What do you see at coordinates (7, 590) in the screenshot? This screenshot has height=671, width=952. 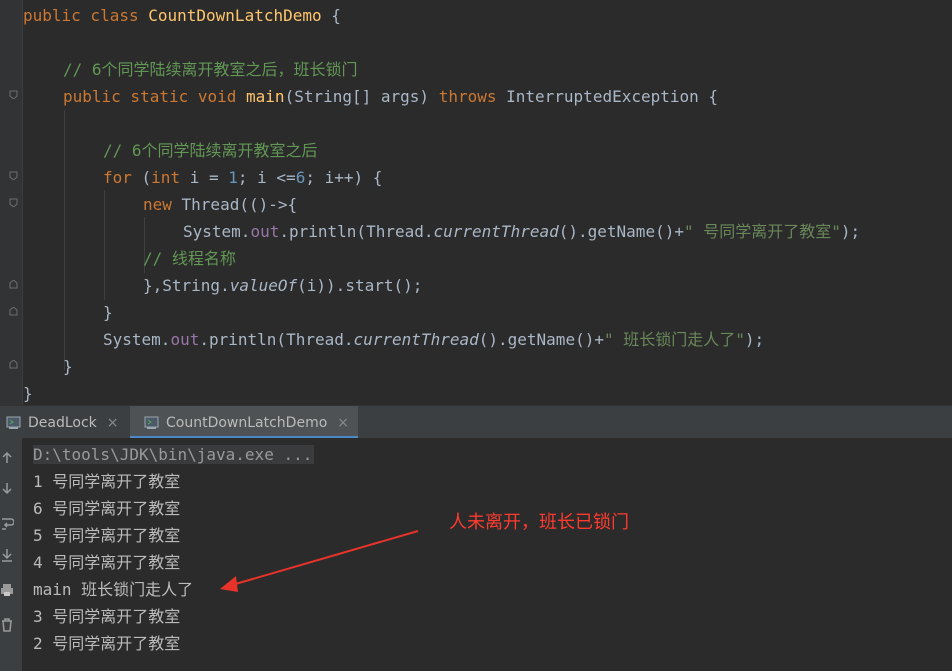 I see `print-icon` at bounding box center [7, 590].